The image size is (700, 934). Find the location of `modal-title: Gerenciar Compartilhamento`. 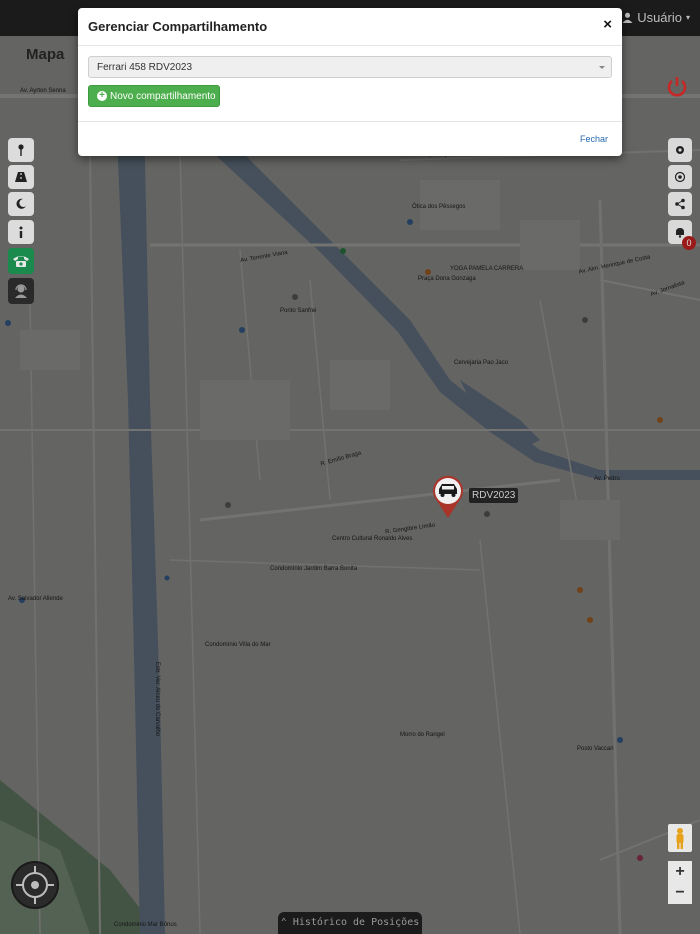

modal-title: Gerenciar Compartilhamento is located at coordinates (178, 26).